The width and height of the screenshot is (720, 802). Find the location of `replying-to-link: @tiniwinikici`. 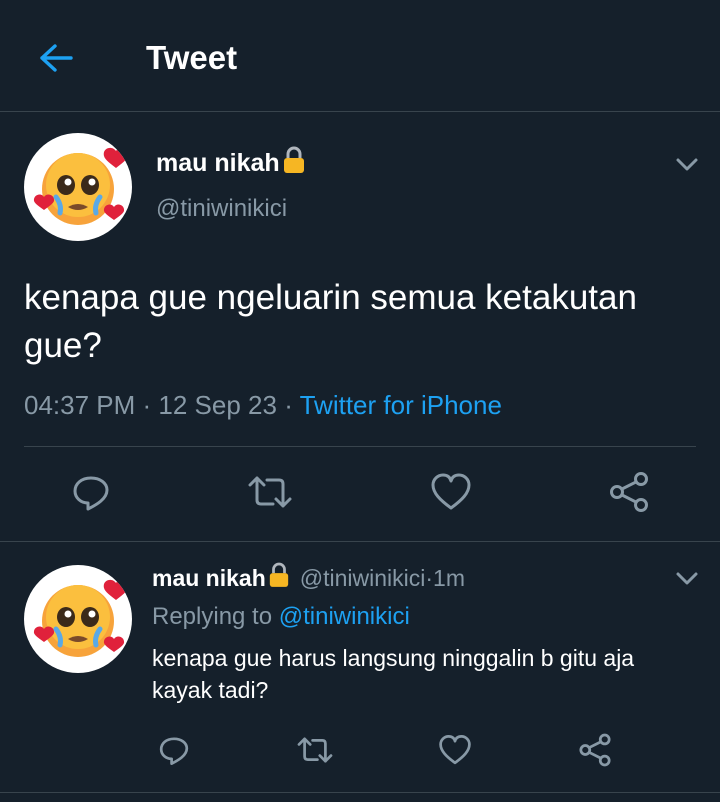

replying-to-link: @tiniwinikici is located at coordinates (344, 616).